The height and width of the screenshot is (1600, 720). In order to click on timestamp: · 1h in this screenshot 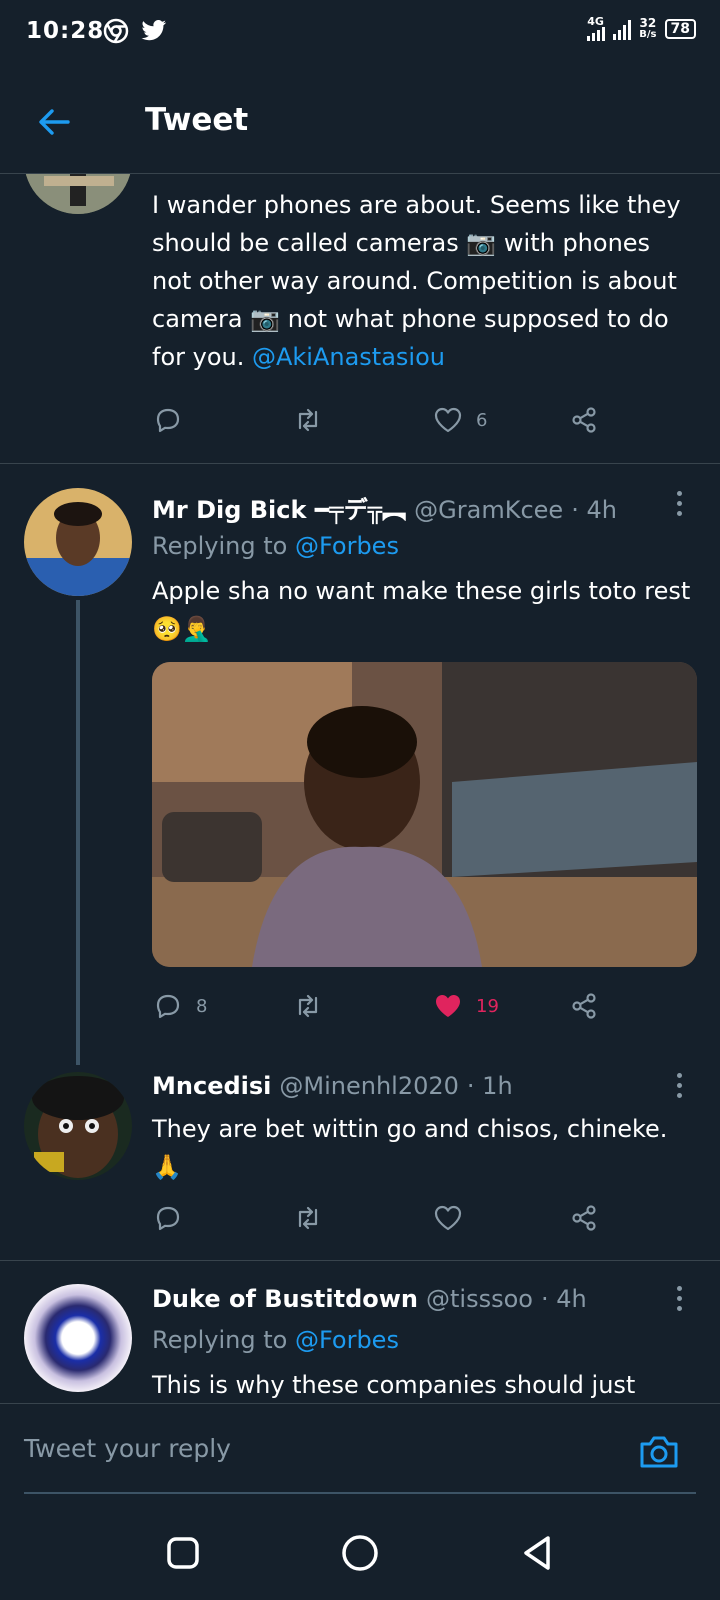, I will do `click(489, 1086)`.